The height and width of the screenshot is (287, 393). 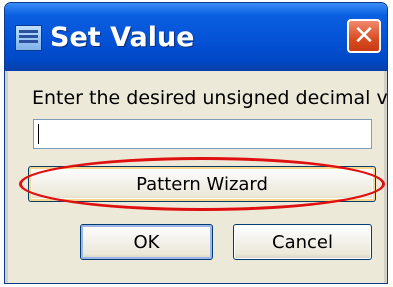 I want to click on pattern-wizard-button: Pattern Wizard, so click(x=202, y=184).